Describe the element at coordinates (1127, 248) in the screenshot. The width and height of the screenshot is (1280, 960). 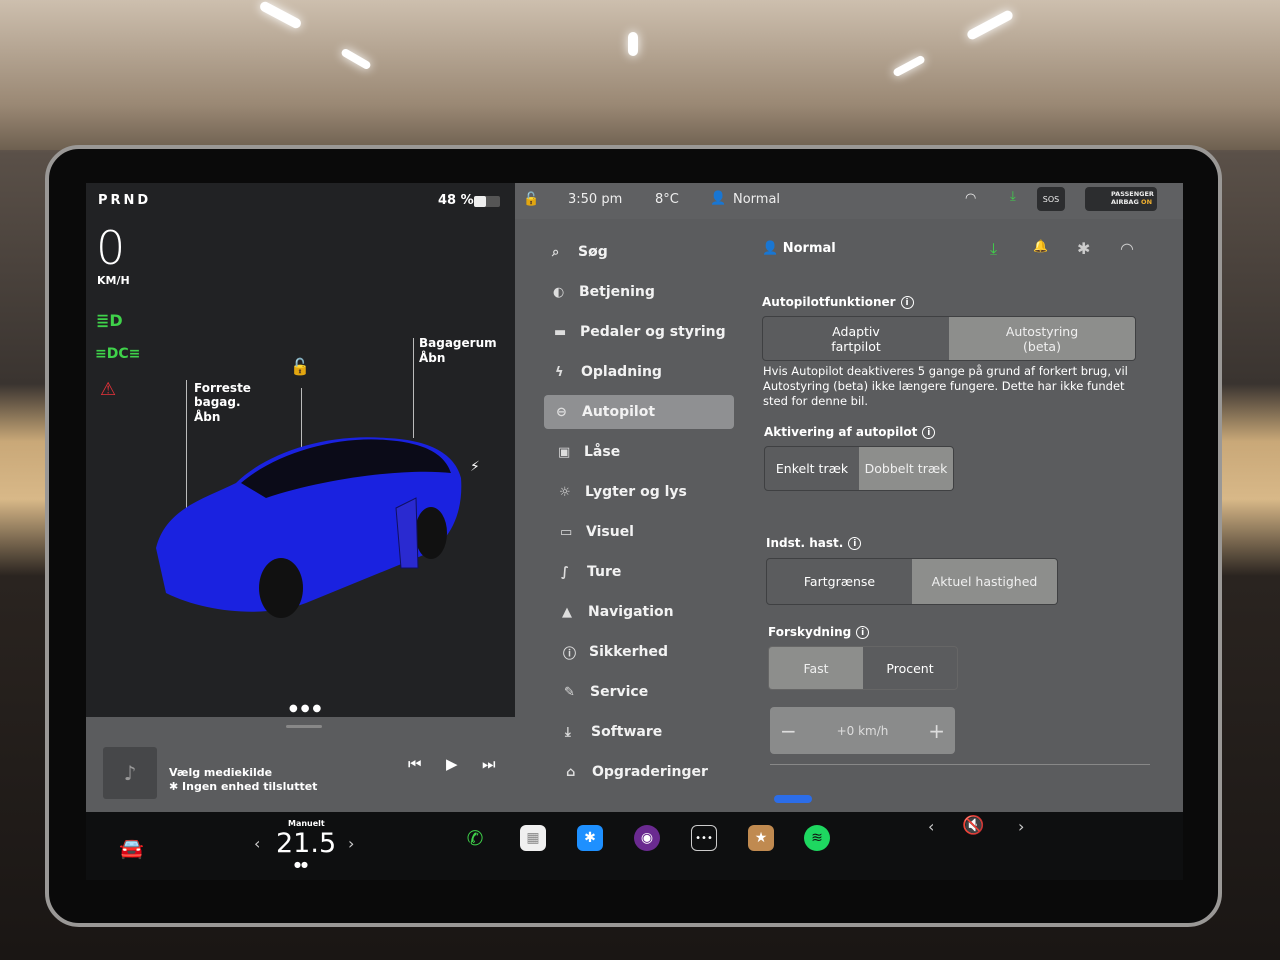
I see `wifi-icon: ◠` at that location.